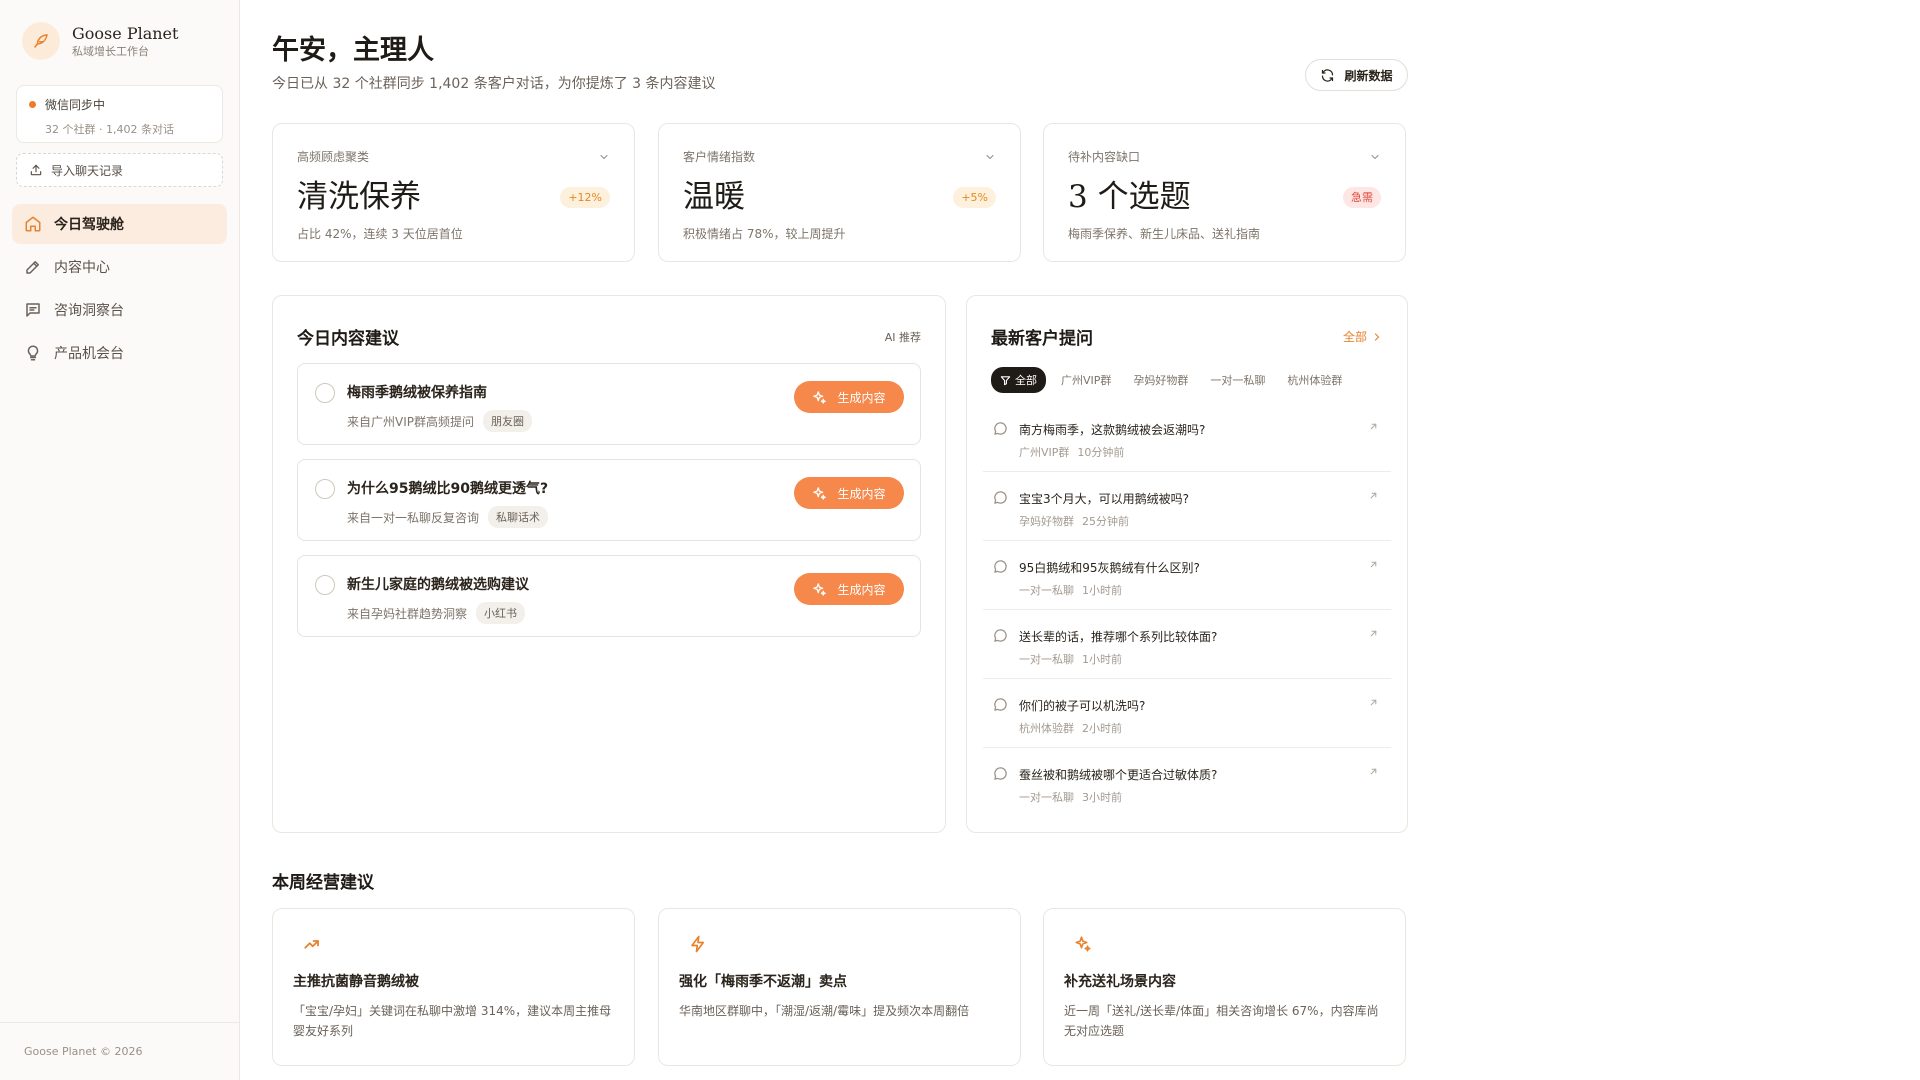 This screenshot has height=1080, width=1920. Describe the element at coordinates (1187, 782) in the screenshot. I see `question-item: 蚕丝被和鹅绒被哪个更适合过敏体质? 一对一私聊 3小时前` at that location.